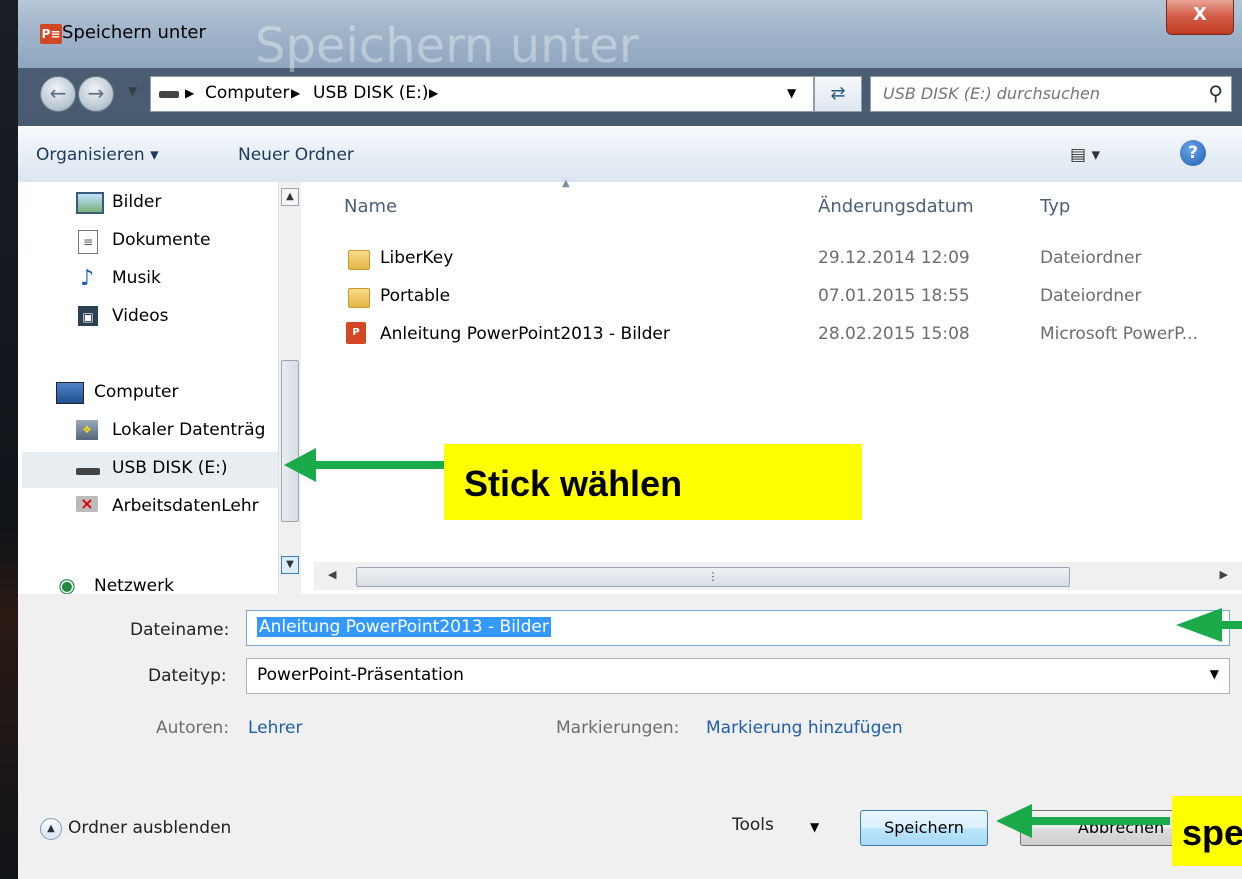 The image size is (1242, 879). I want to click on video-icon: ▣, so click(88, 316).